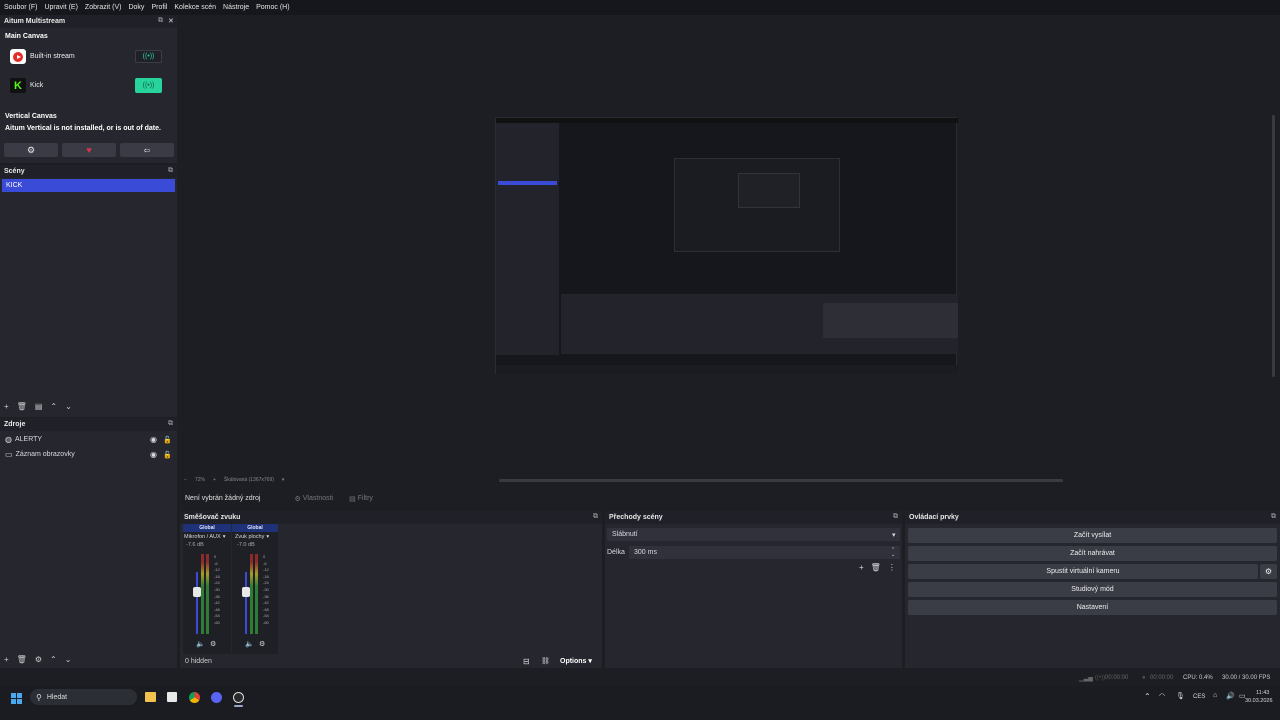  Describe the element at coordinates (172, 697) in the screenshot. I see `notepad-icon` at that location.